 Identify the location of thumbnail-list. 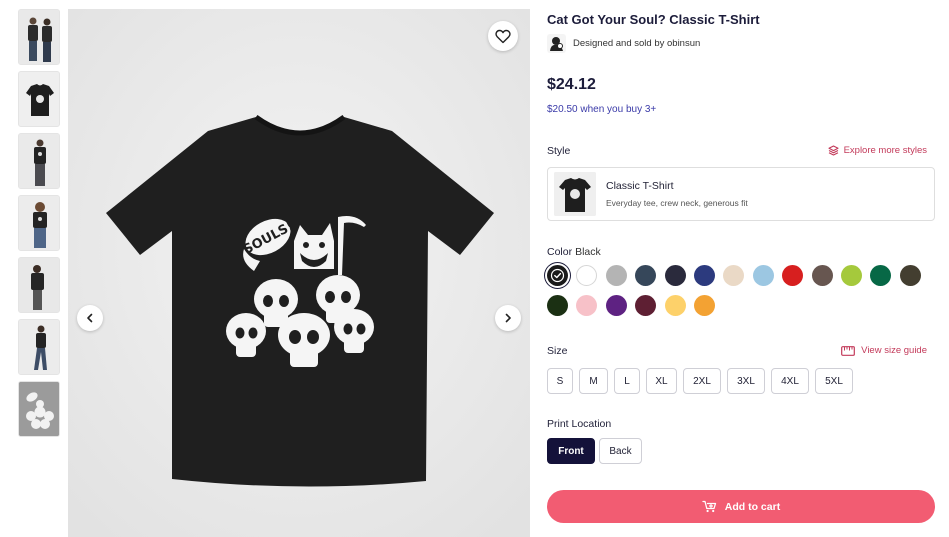
(39, 226).